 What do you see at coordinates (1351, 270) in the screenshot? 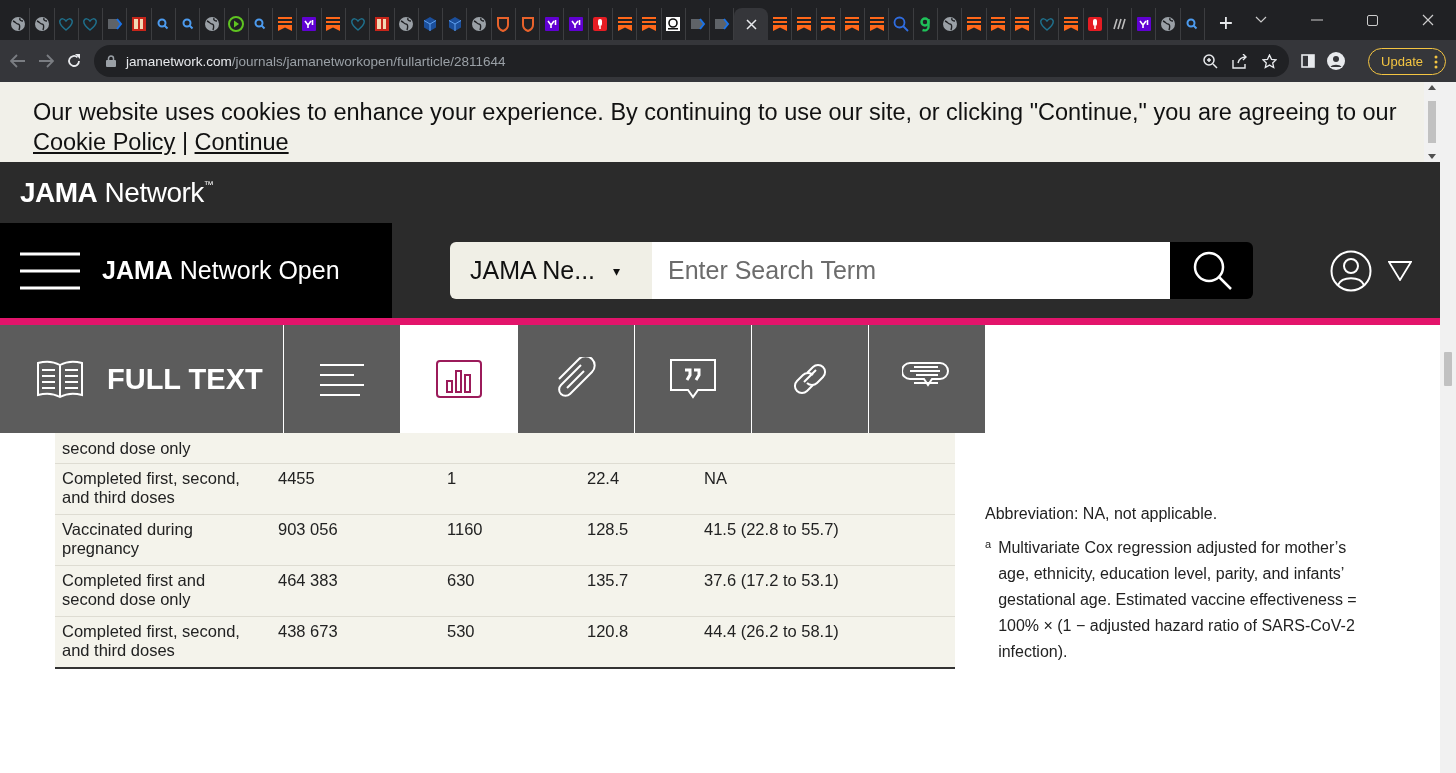
I see `user-icon` at bounding box center [1351, 270].